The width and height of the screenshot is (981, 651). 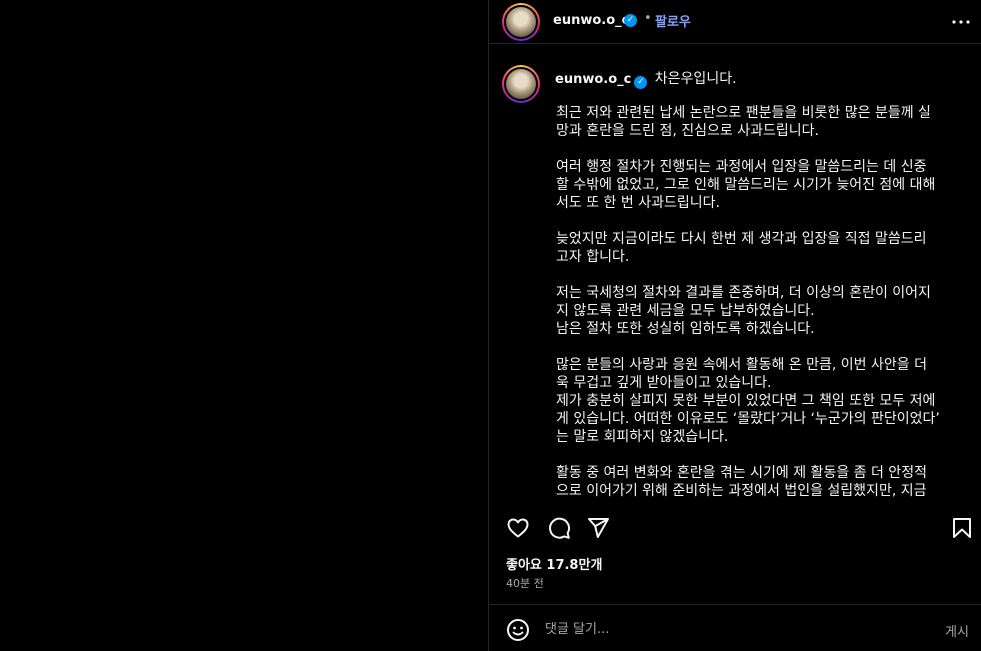 What do you see at coordinates (730, 629) in the screenshot?
I see `comment-input` at bounding box center [730, 629].